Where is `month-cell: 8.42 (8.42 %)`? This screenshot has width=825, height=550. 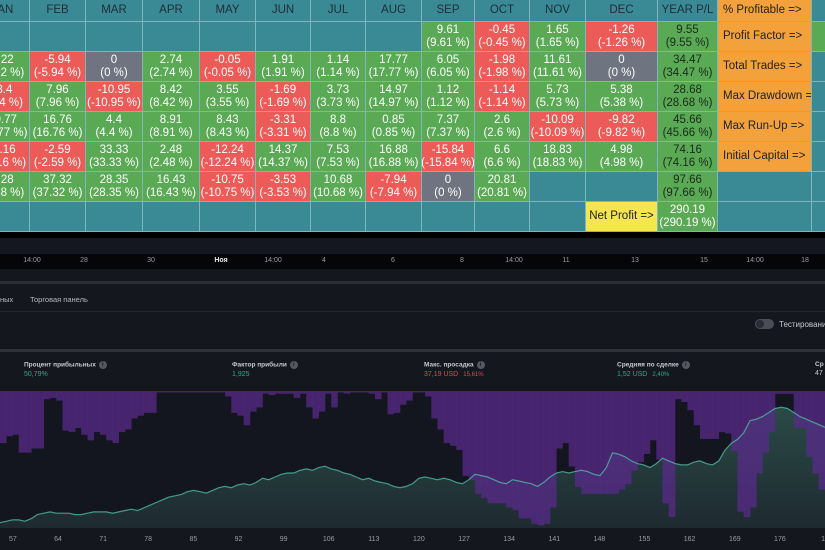 month-cell: 8.42 (8.42 %) is located at coordinates (171, 97).